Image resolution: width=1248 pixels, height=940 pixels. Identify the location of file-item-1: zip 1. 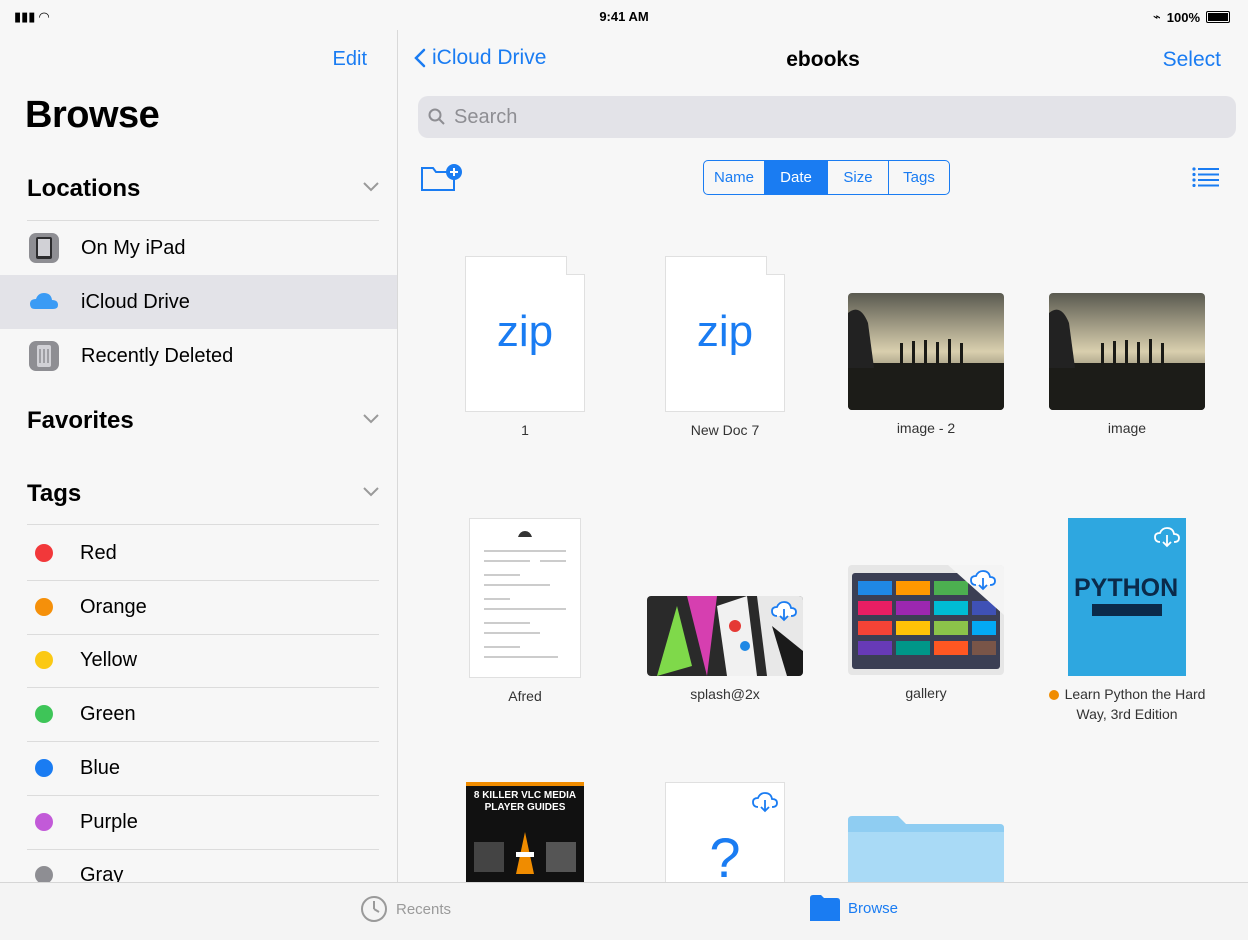
(525, 348).